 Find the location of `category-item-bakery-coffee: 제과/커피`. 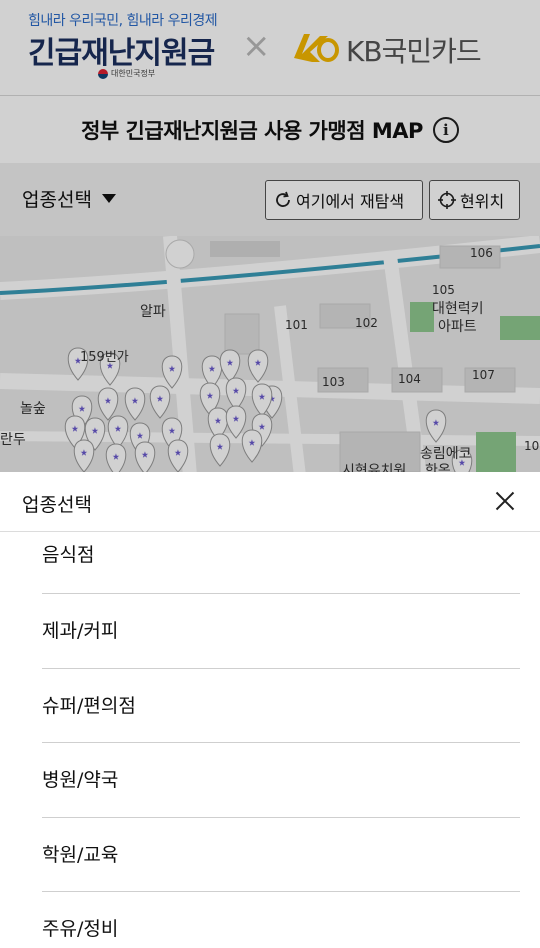

category-item-bakery-coffee: 제과/커피 is located at coordinates (281, 631).